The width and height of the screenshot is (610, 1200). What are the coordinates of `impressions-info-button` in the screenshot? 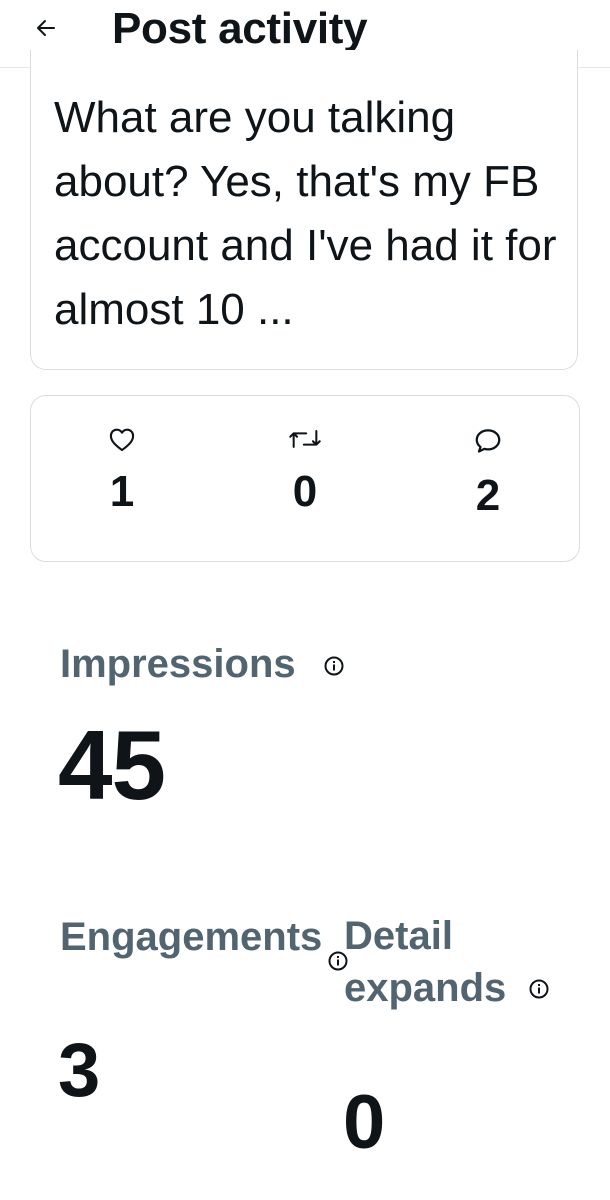 It's located at (334, 668).